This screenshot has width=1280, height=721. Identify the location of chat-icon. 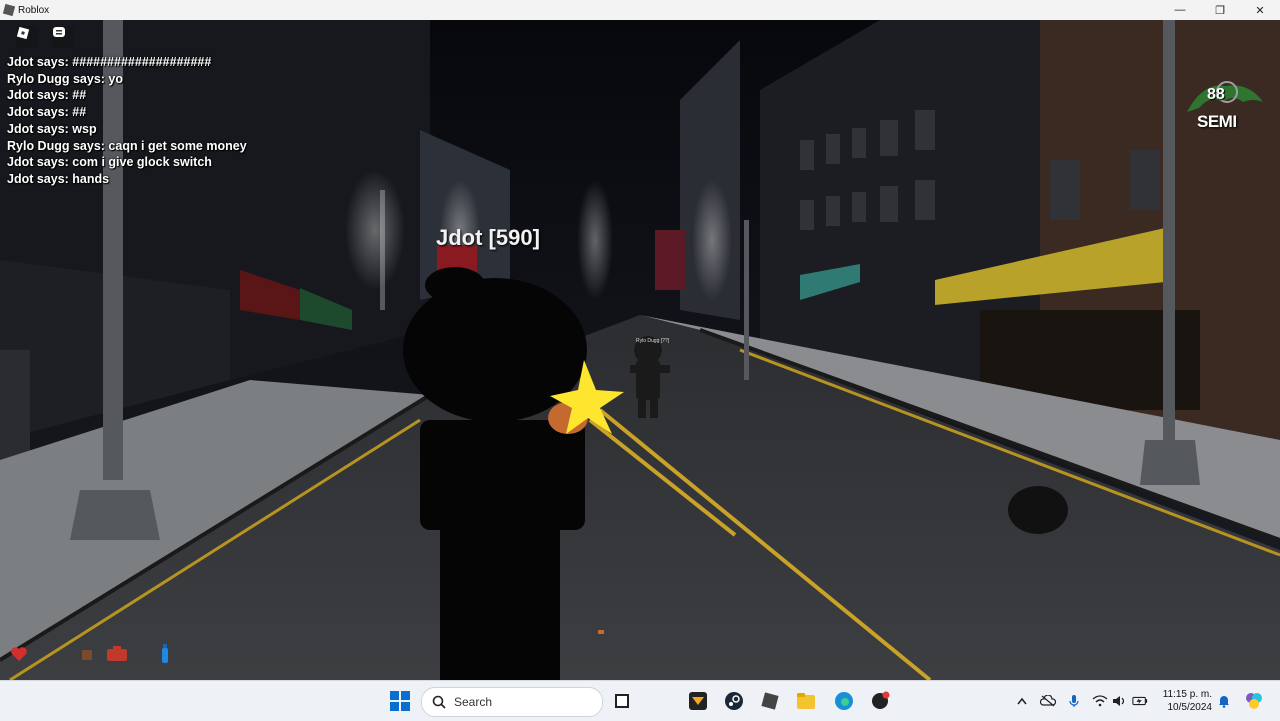
(59, 32).